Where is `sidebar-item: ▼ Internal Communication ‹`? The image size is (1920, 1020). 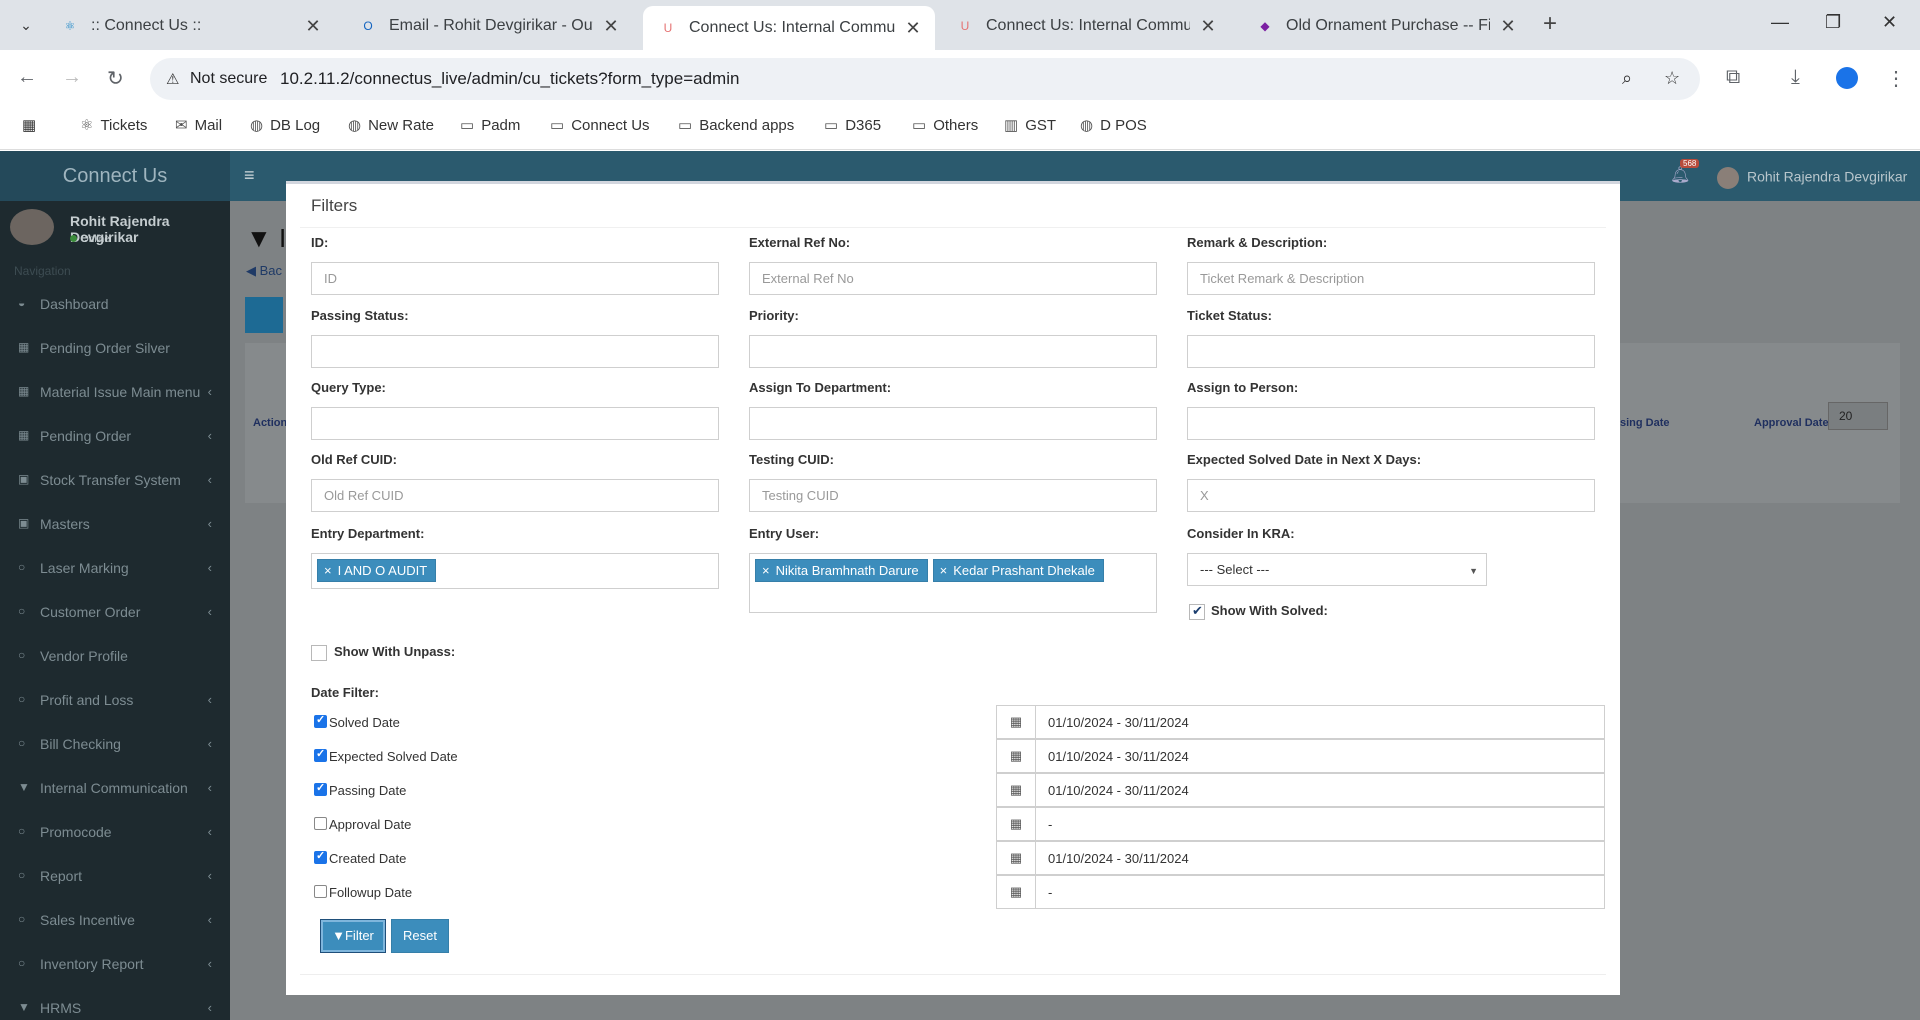
sidebar-item: ▼ Internal Communication ‹ is located at coordinates (115, 789).